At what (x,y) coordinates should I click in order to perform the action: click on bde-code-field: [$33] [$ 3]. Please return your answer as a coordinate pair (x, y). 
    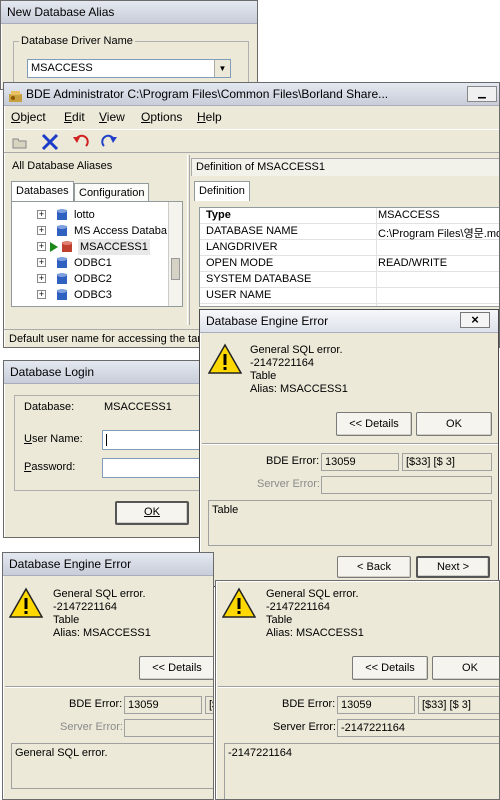
    Looking at the image, I should click on (458, 705).